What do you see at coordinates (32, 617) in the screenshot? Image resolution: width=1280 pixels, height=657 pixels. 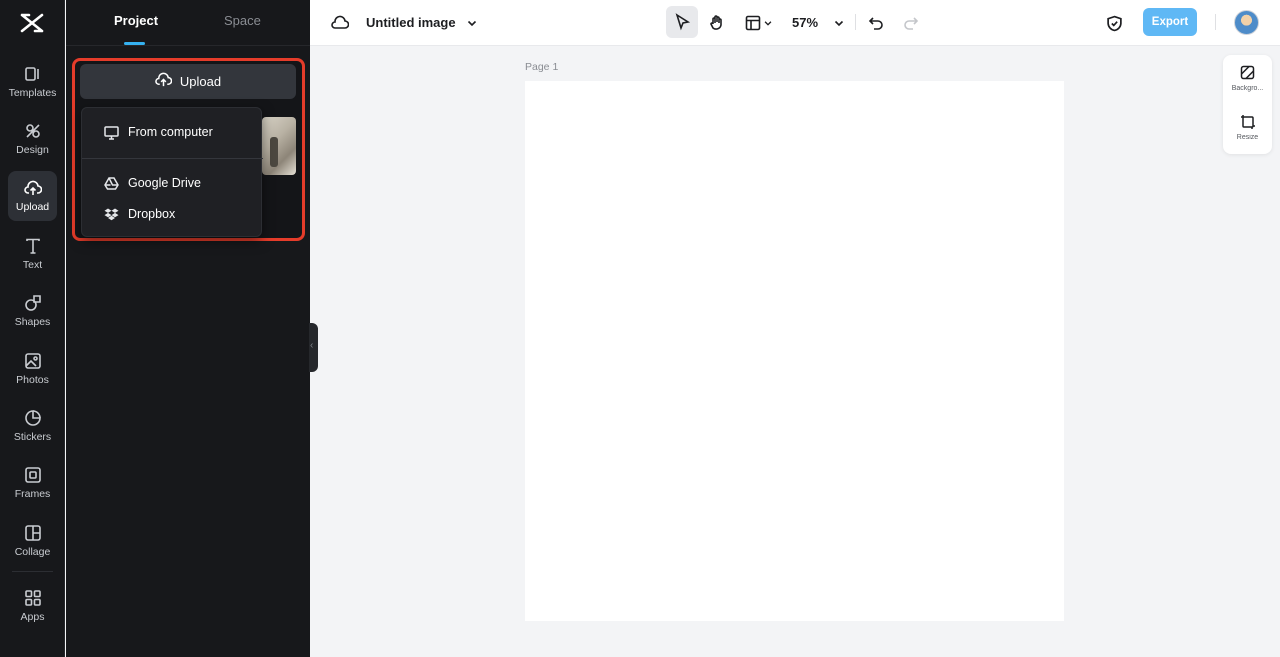 I see `rail-item-label: Apps` at bounding box center [32, 617].